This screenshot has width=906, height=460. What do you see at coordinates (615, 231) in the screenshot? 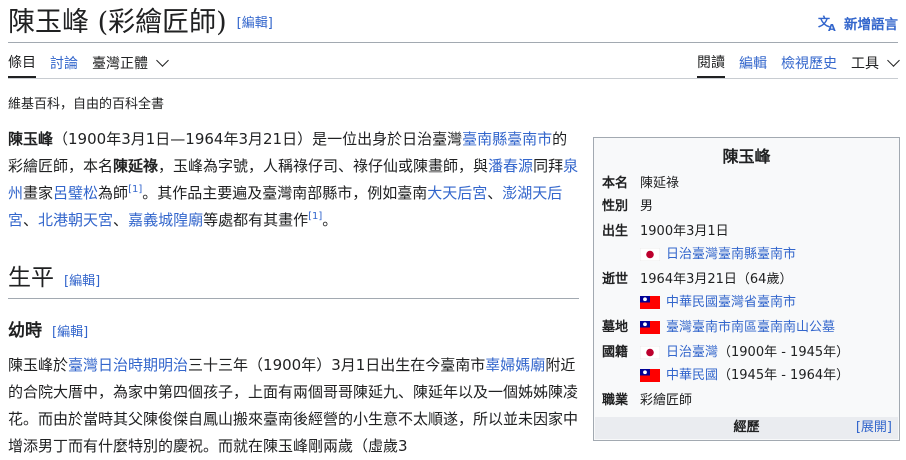
I see `infobox-label: 出生` at bounding box center [615, 231].